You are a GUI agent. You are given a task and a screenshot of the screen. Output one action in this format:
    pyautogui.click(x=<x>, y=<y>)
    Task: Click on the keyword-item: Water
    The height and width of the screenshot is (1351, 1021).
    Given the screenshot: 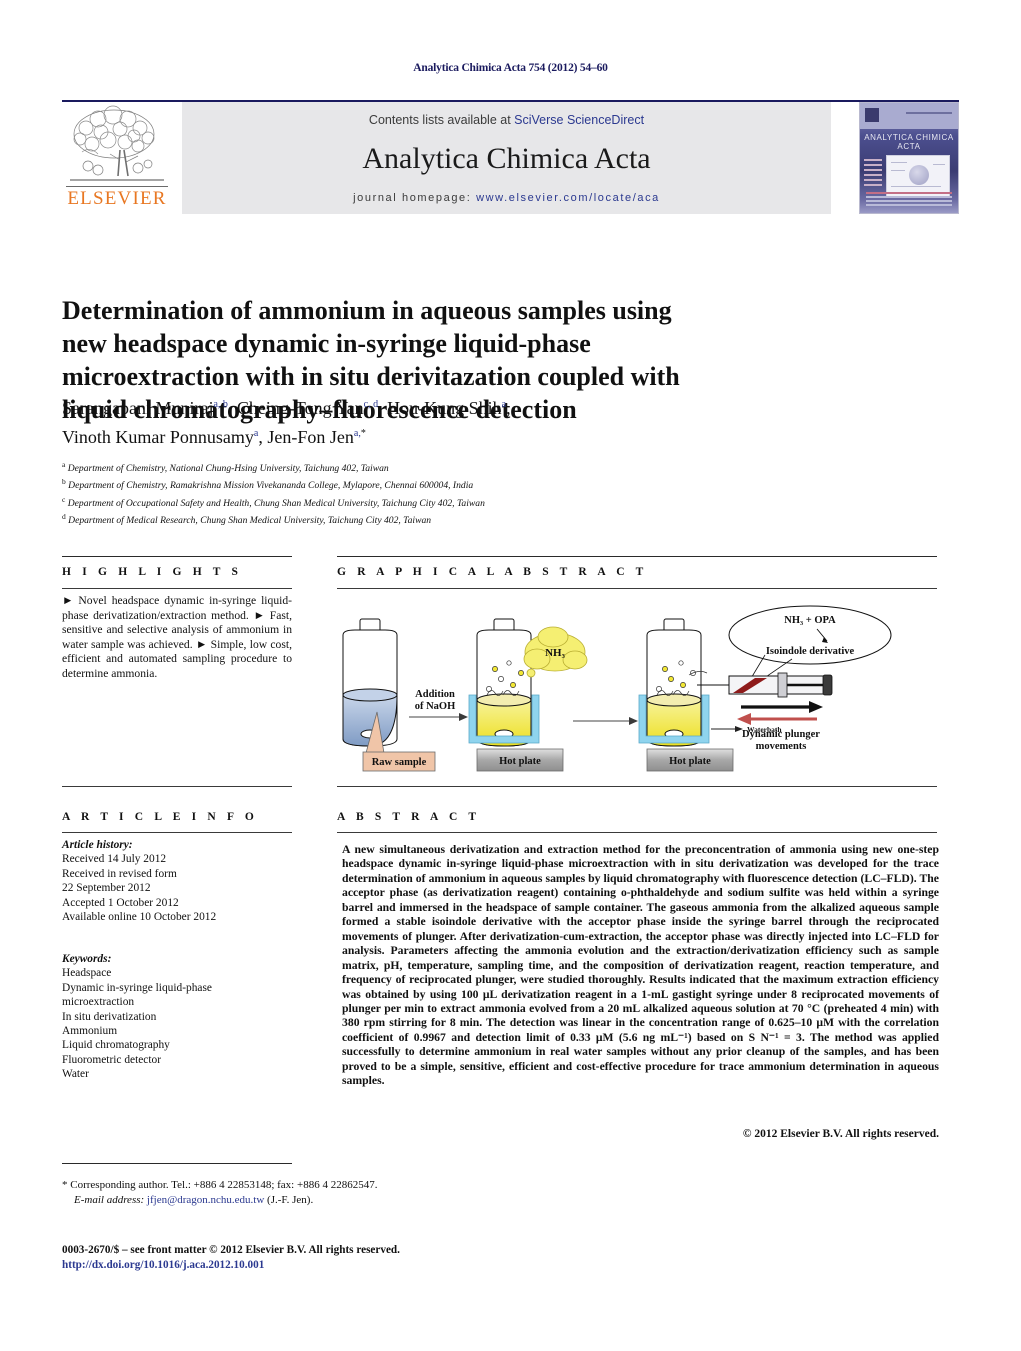 What is the action you would take?
    pyautogui.click(x=75, y=1074)
    